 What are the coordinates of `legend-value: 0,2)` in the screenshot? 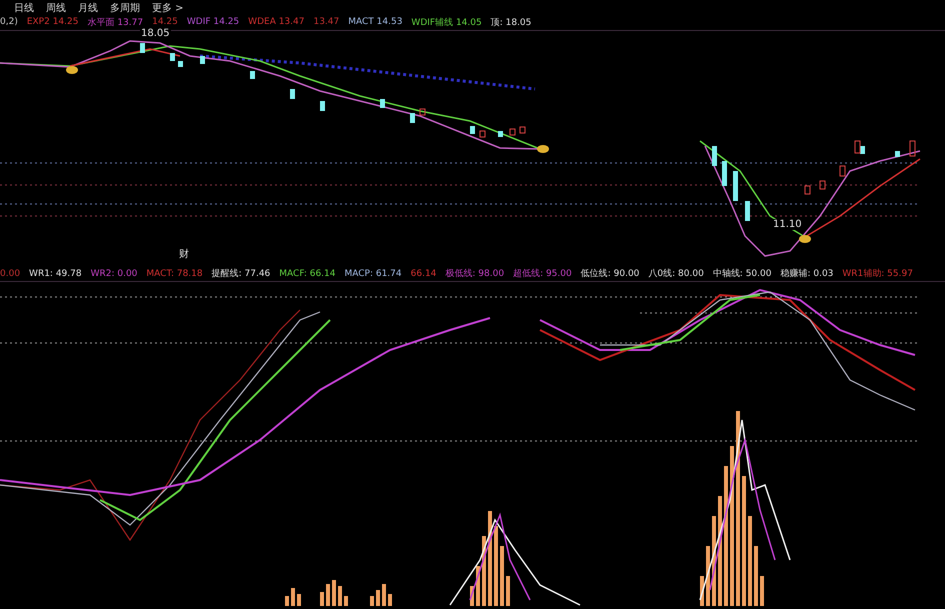 It's located at (9, 22).